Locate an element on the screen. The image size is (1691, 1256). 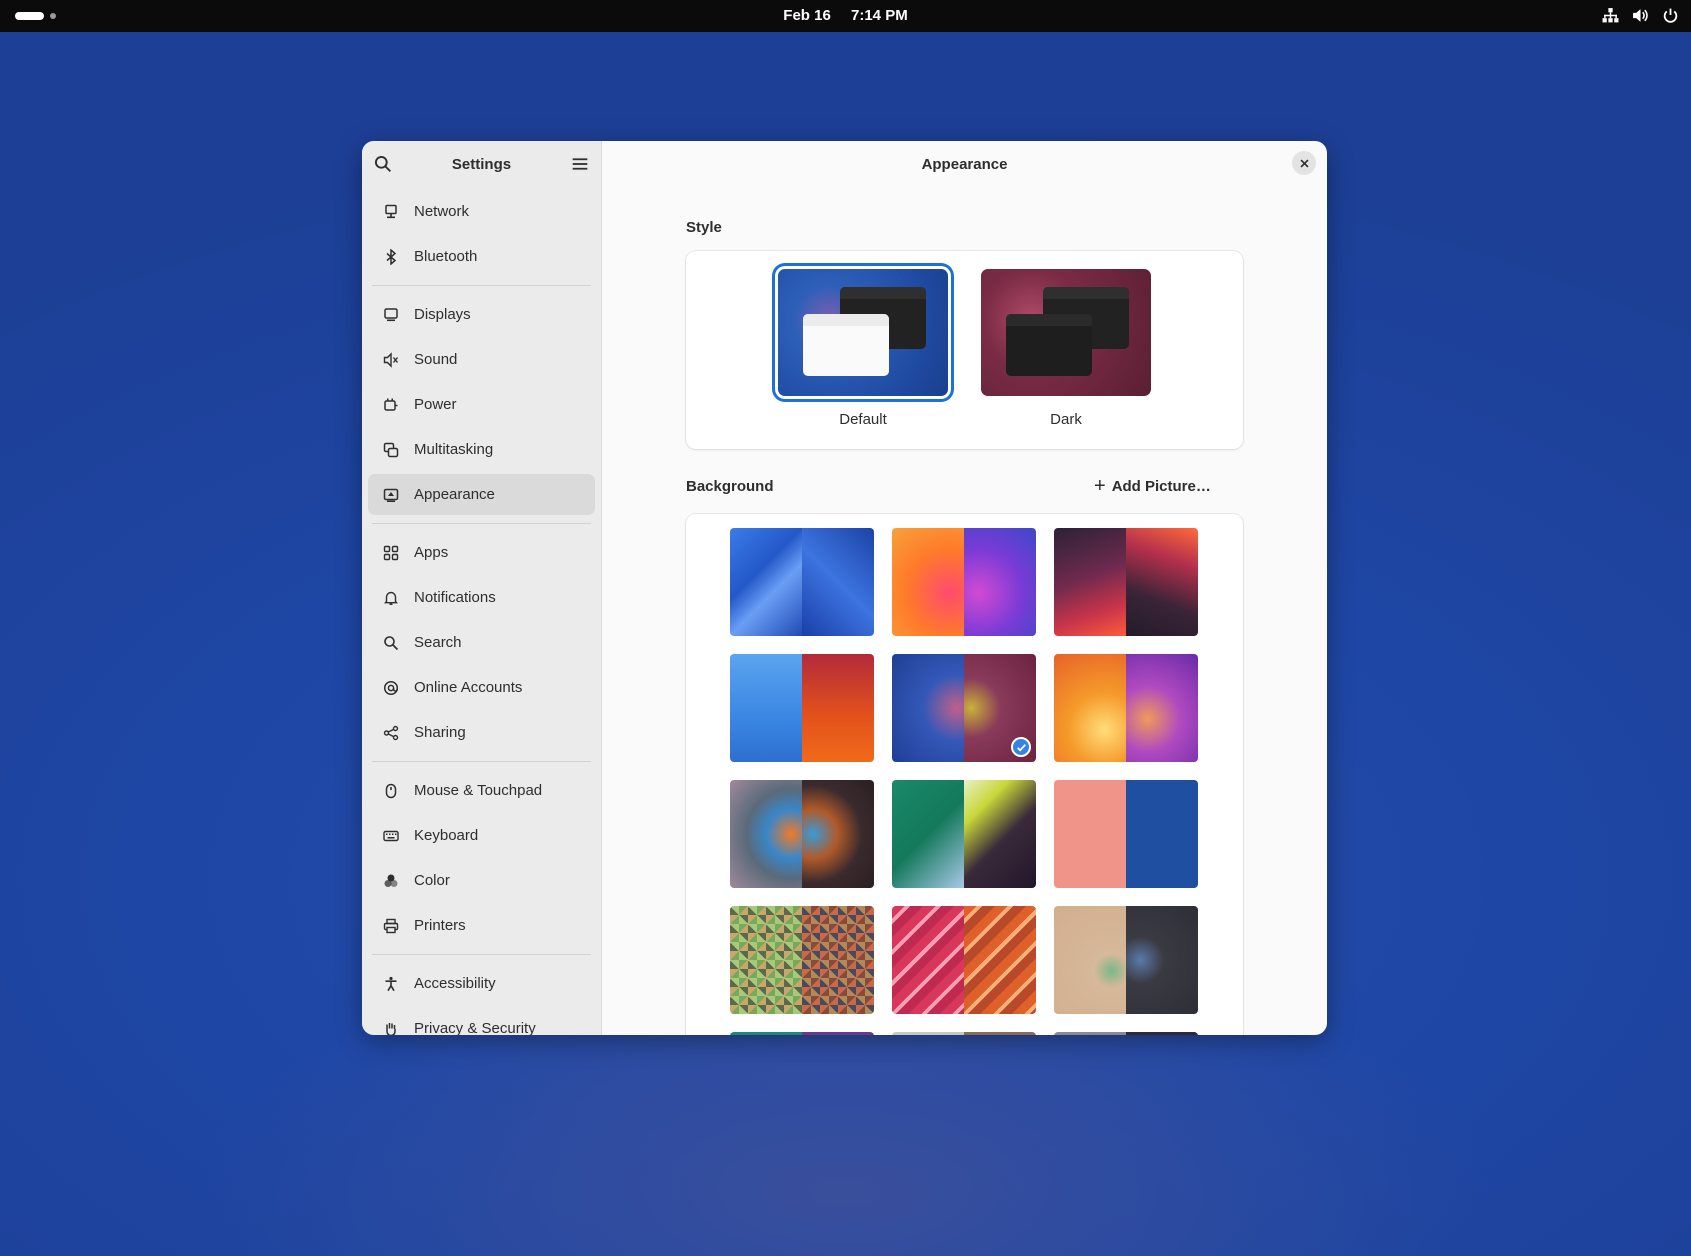
sidebar-item-accessibility: Accessibility is located at coordinates (481, 983).